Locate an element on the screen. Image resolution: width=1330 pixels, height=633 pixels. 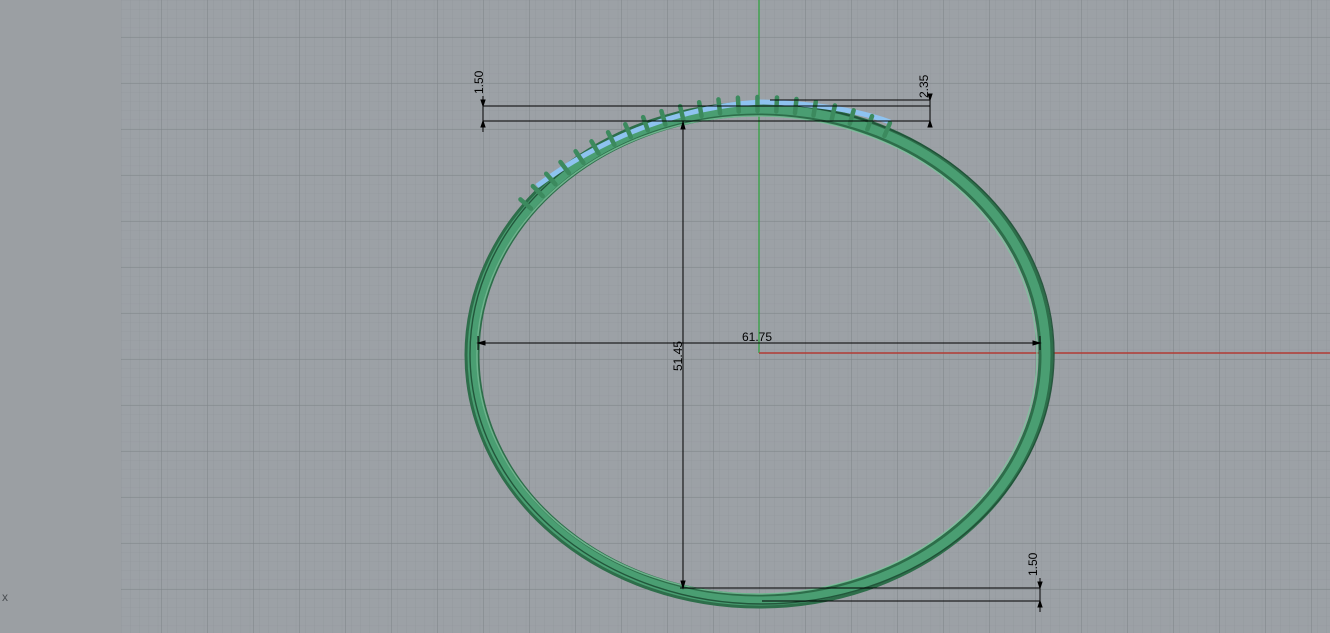
dimension-bottom-right-offset: 1.50 is located at coordinates (1033, 564).